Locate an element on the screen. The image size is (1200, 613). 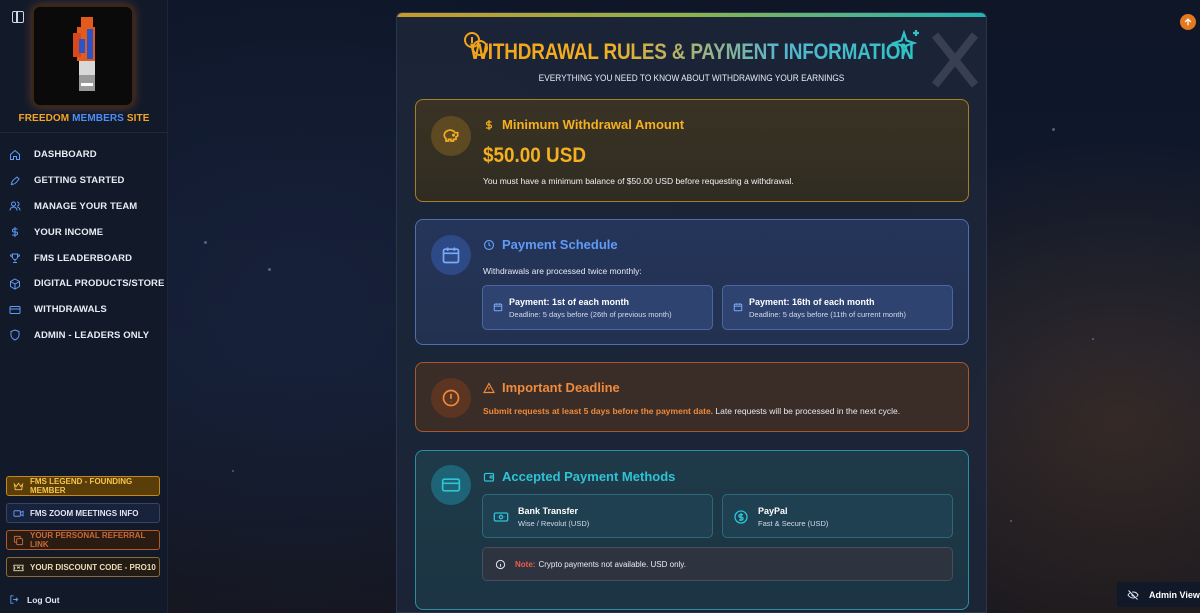
arrow-up-icon is located at coordinates (1188, 22).